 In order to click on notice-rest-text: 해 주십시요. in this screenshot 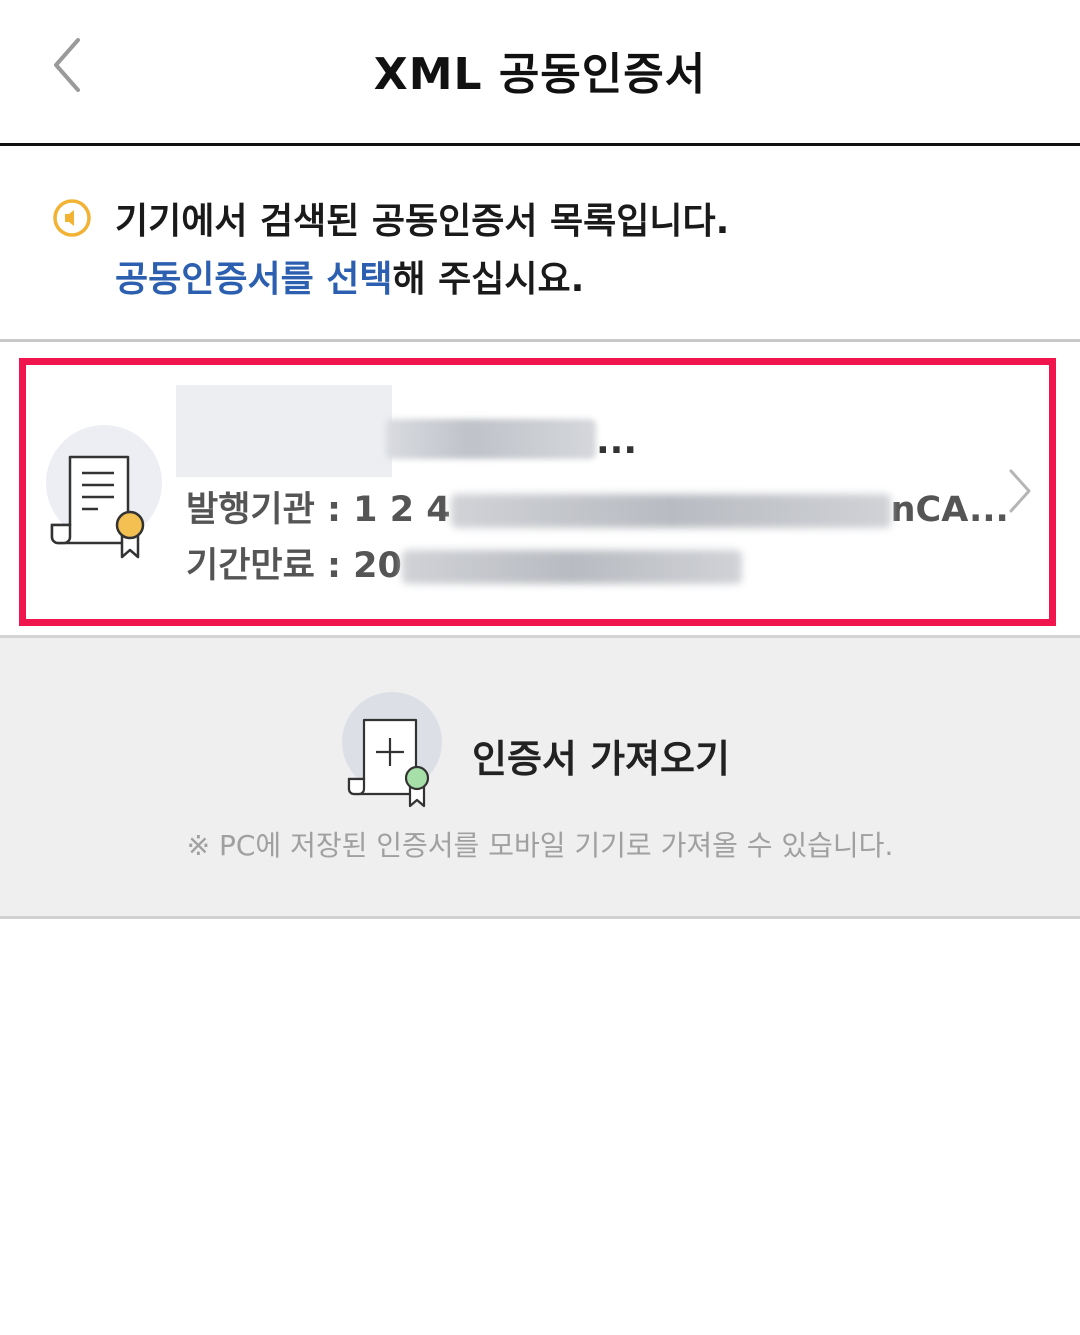, I will do `click(488, 279)`.